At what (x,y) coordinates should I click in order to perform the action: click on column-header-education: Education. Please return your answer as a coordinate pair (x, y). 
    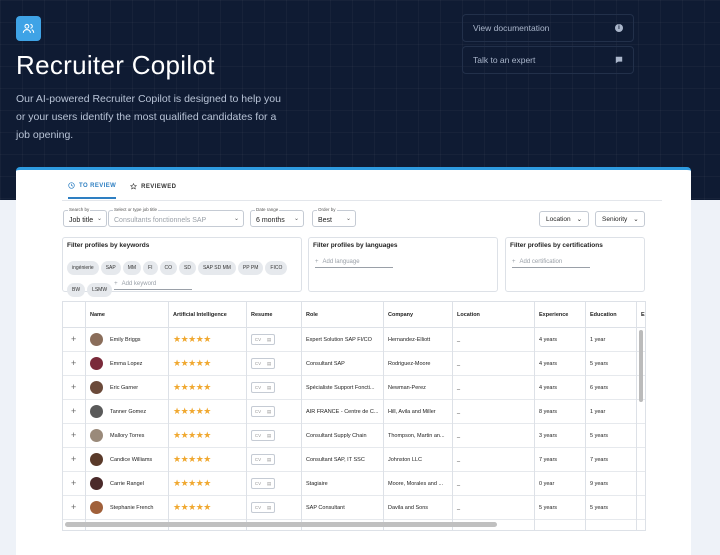
    Looking at the image, I should click on (603, 315).